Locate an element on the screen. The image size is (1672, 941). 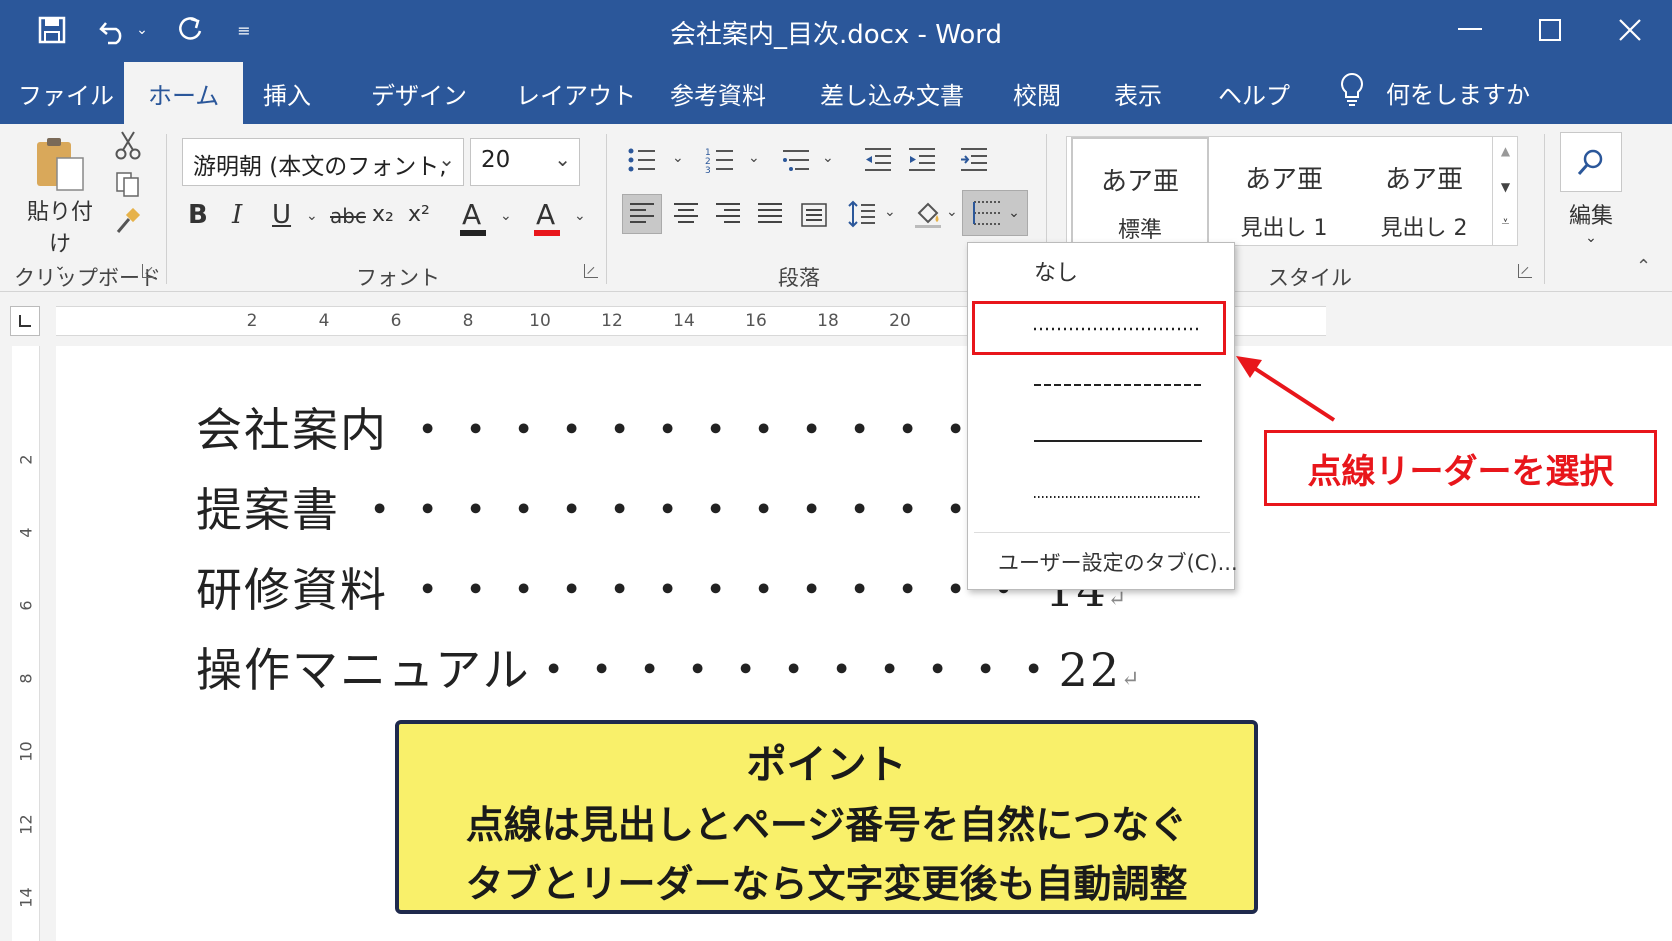
font-size-combo: 20 ⌄ is located at coordinates (525, 162).